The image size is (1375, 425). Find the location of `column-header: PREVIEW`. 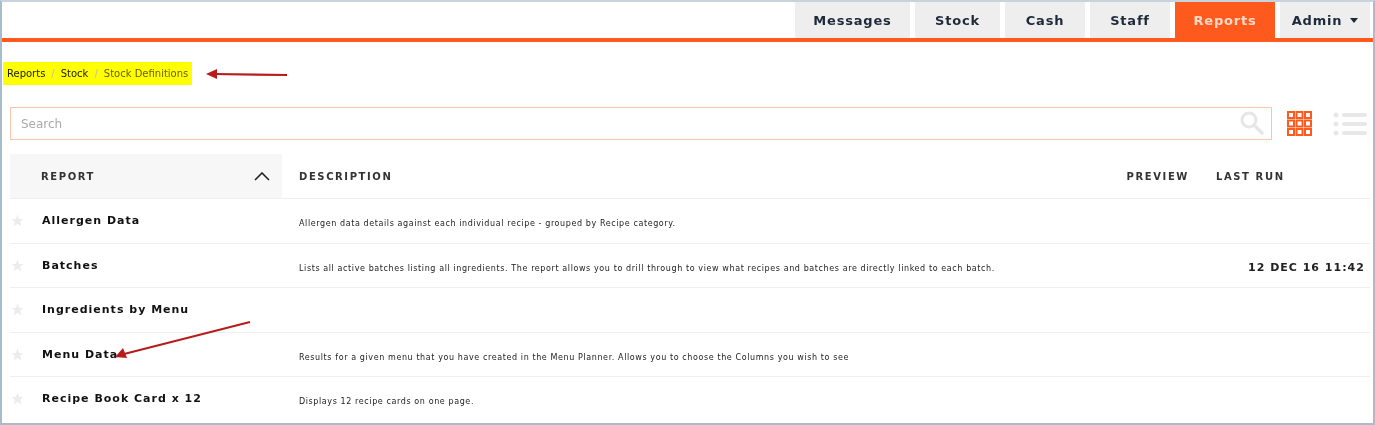

column-header: PREVIEW is located at coordinates (1153, 176).